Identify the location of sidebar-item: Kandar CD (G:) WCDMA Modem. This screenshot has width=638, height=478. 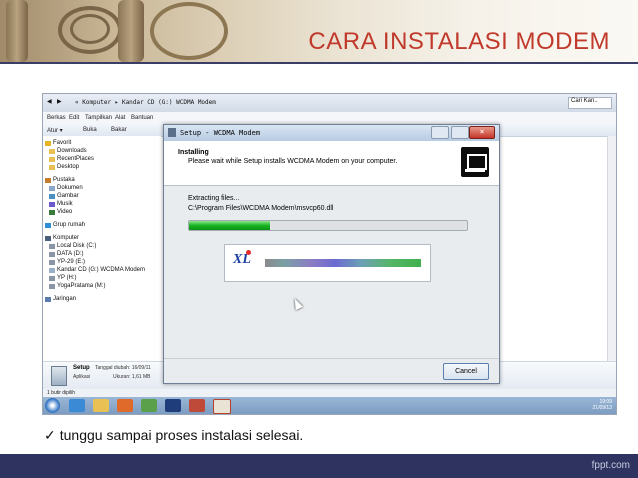
(97, 270).